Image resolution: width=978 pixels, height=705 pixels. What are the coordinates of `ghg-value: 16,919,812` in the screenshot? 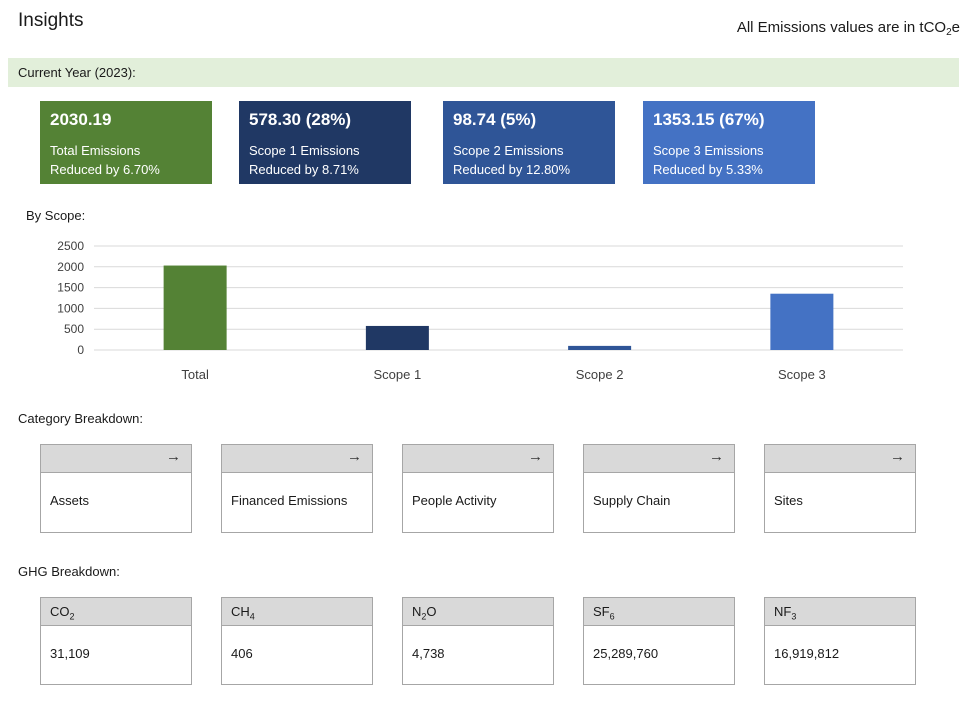 It's located at (807, 653).